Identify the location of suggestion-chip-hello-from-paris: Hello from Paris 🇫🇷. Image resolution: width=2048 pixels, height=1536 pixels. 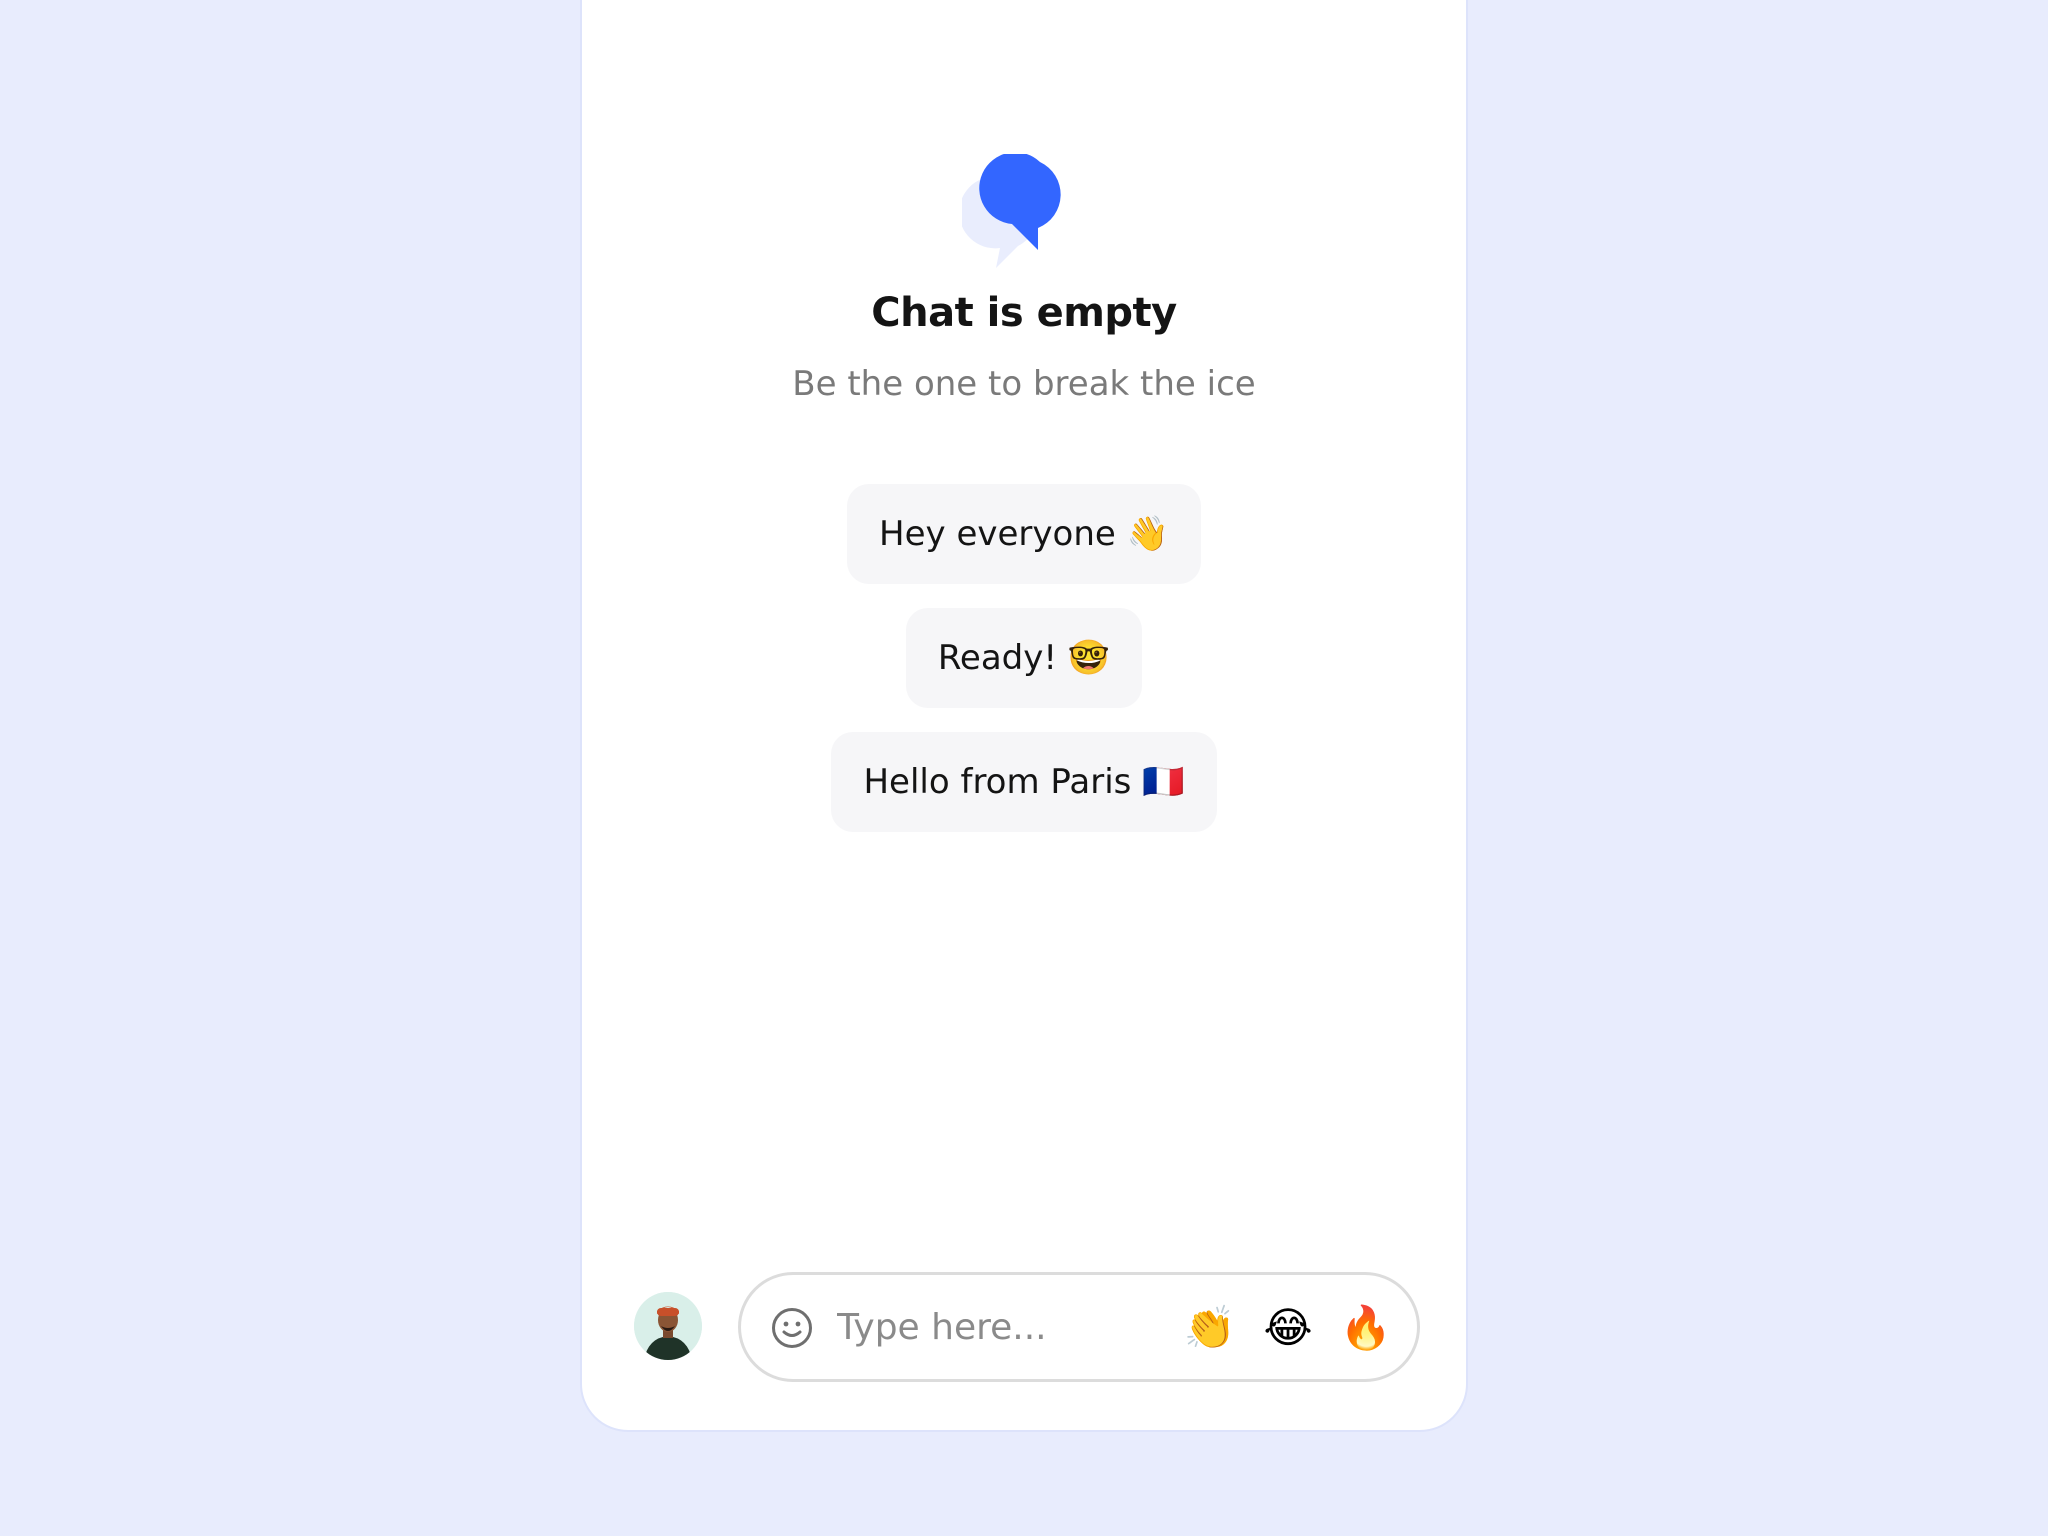
(1024, 782).